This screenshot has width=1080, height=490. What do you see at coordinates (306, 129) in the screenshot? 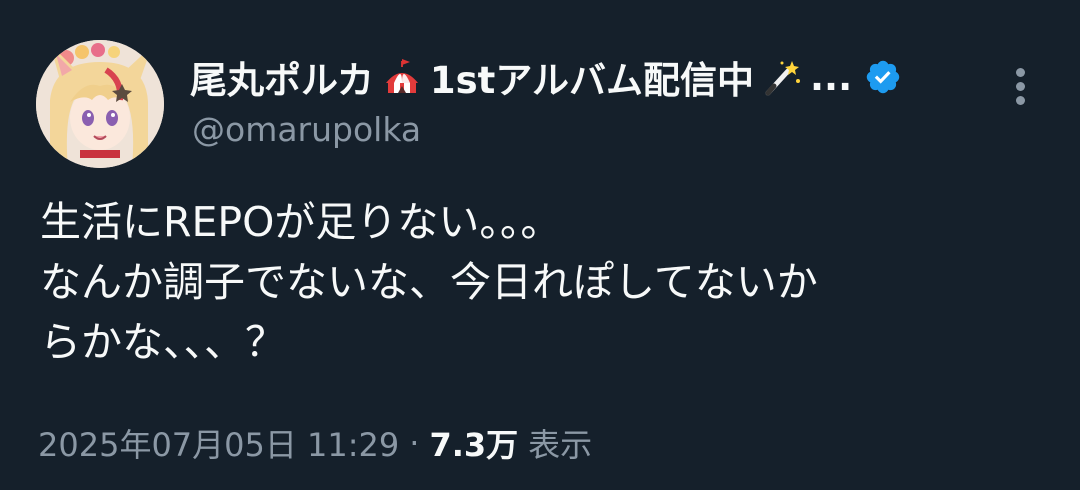
I see `author-handle: @omarupolka` at bounding box center [306, 129].